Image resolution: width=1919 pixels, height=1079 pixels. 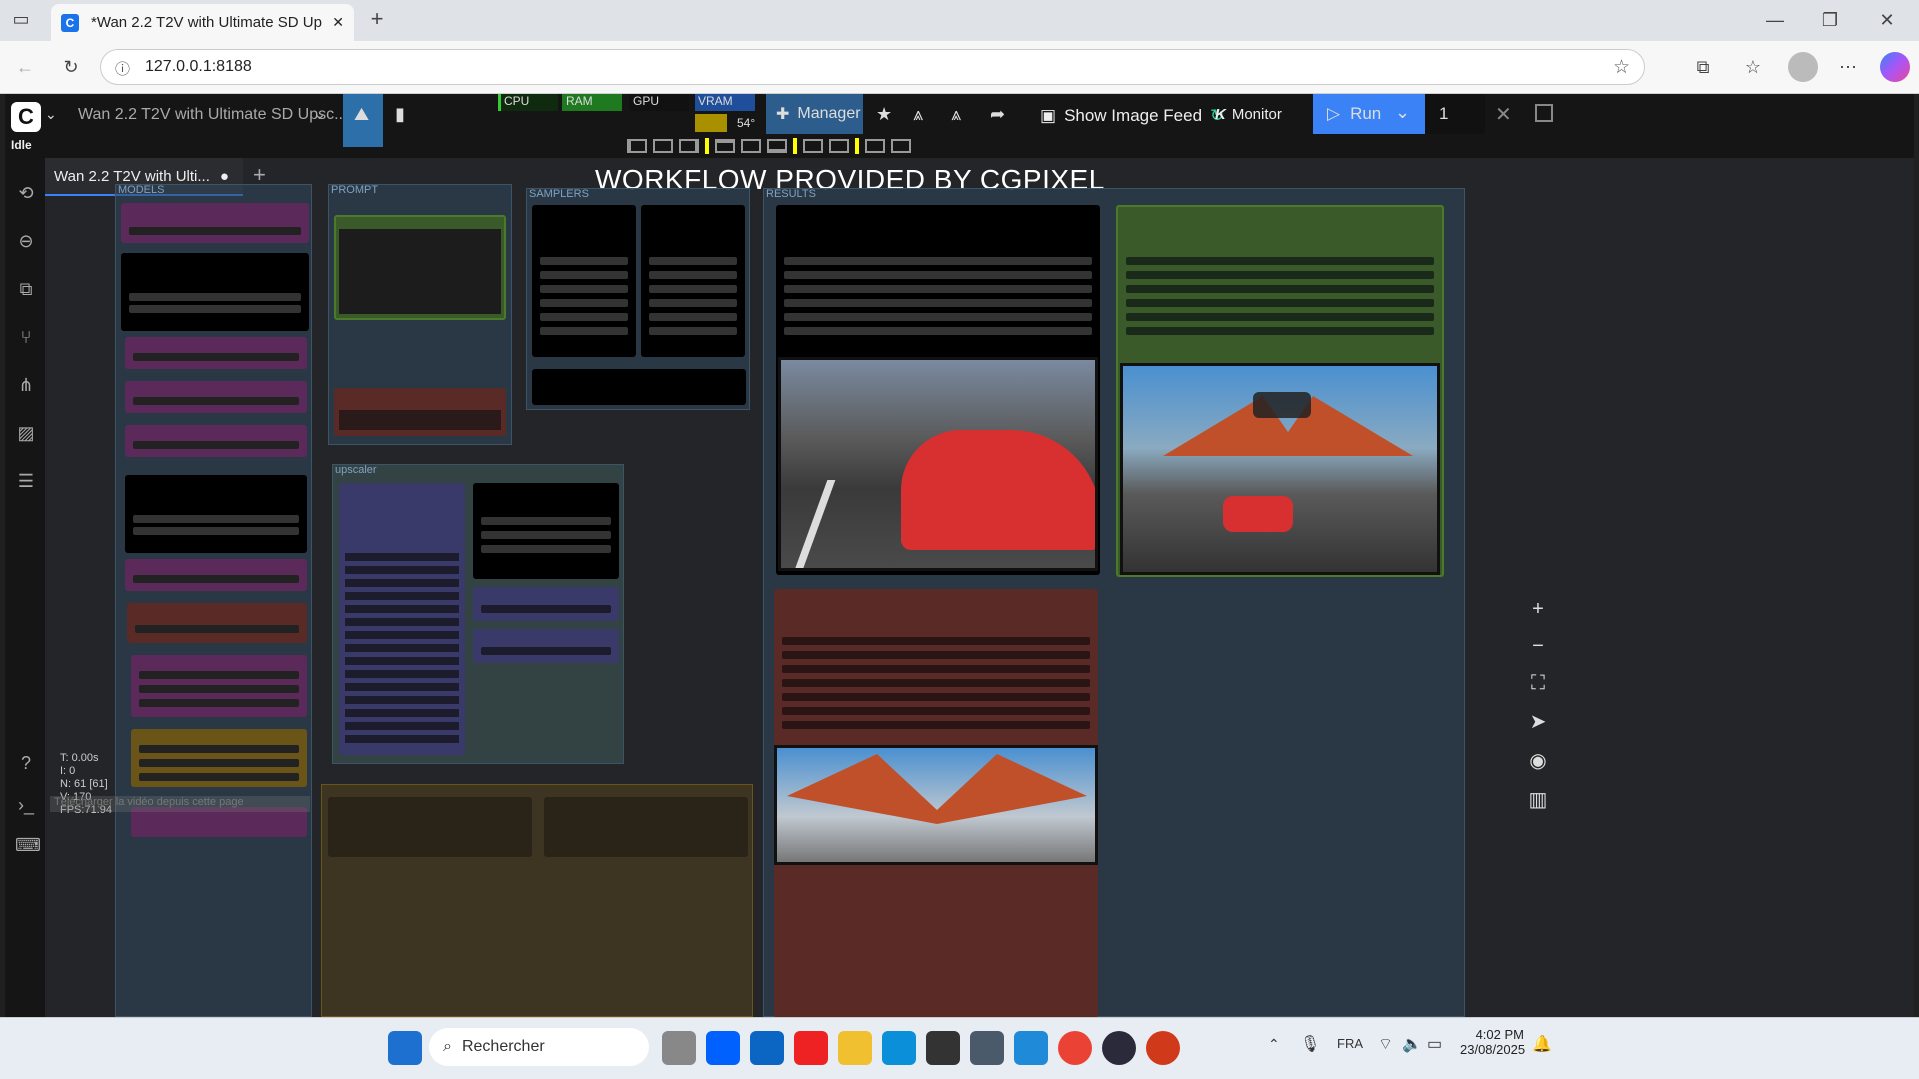 I want to click on sampler-high-node, so click(x=584, y=281).